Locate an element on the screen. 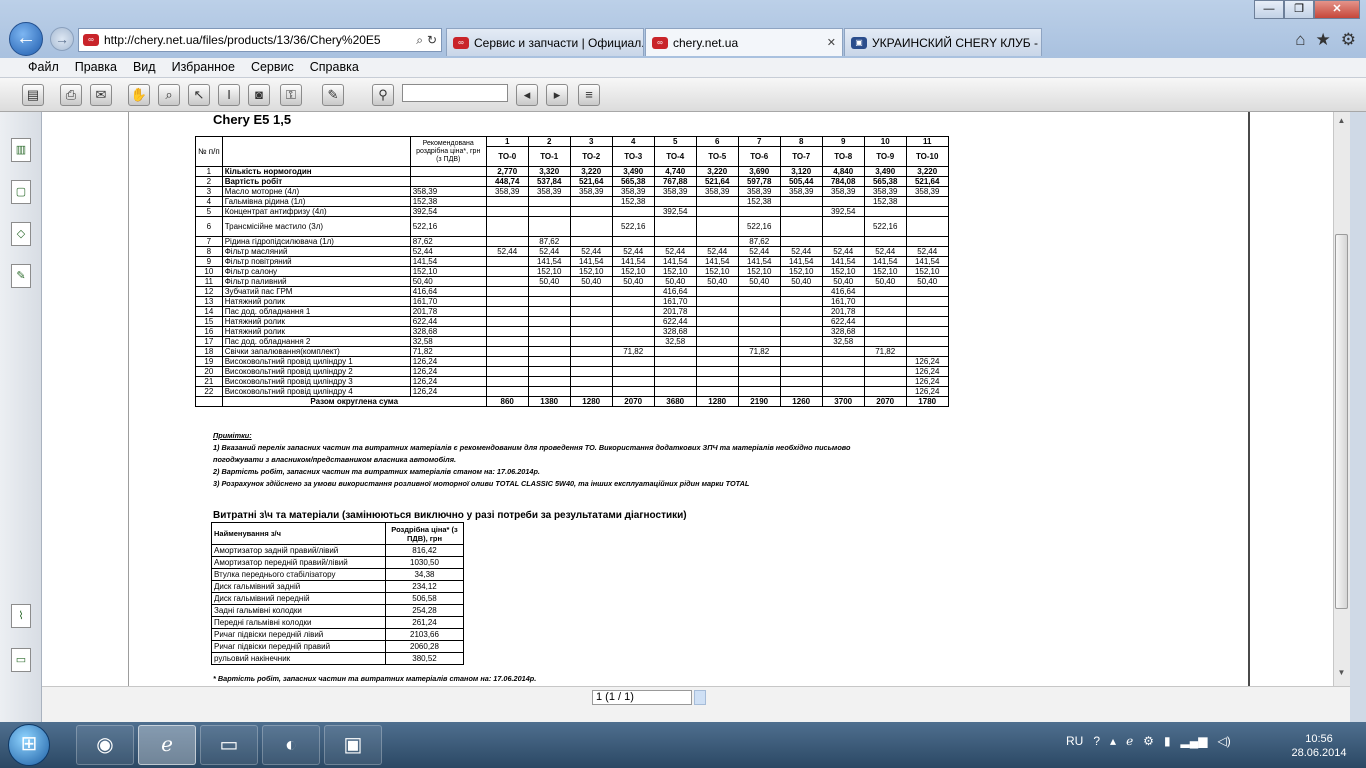 This screenshot has height=768, width=1366. language-indicator: RU is located at coordinates (1074, 741).